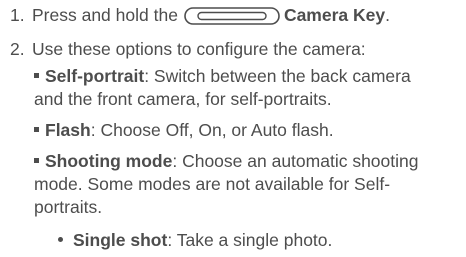 This screenshot has width=466, height=257. I want to click on option-text: : Choose Off, On, or Auto flash., so click(212, 130).